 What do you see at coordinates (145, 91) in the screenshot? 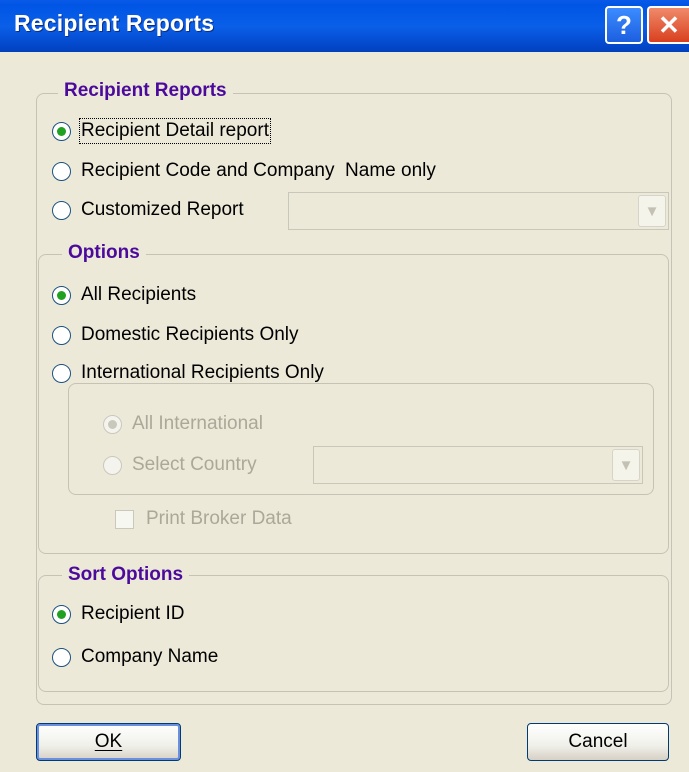
I see `recipient-reports-legend: Recipient Reports` at bounding box center [145, 91].